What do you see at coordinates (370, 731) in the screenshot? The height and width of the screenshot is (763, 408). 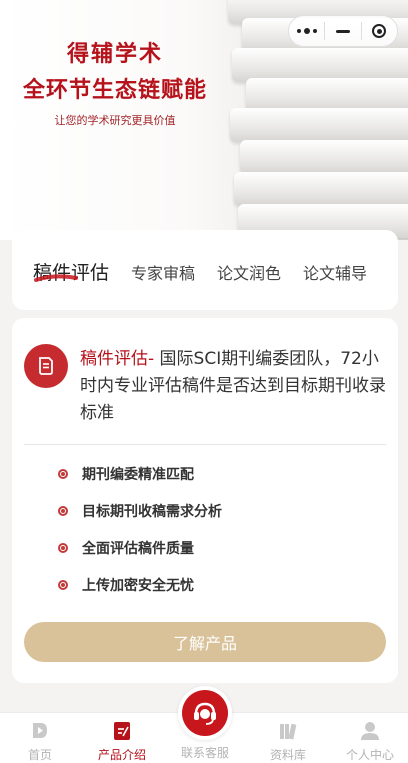 I see `user-icon` at bounding box center [370, 731].